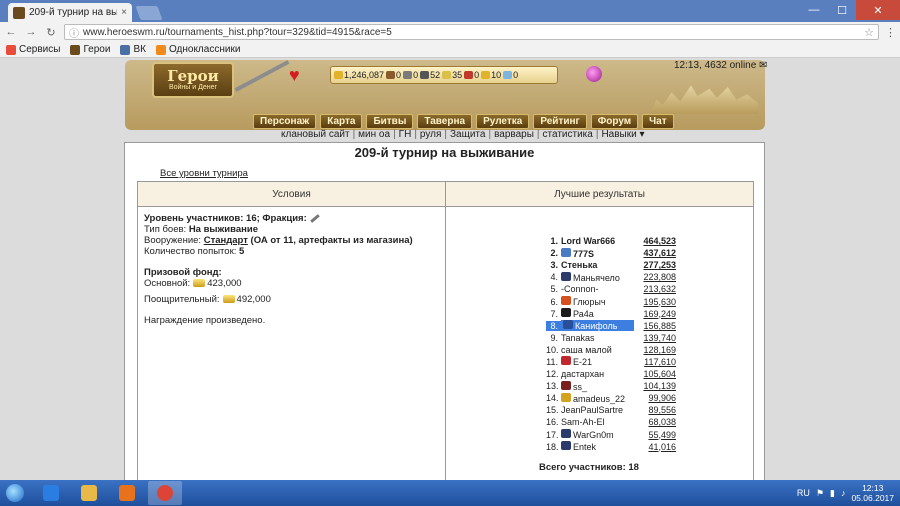 The width and height of the screenshot is (900, 506). Describe the element at coordinates (655, 435) in the screenshot. I see `result-score: 55,499` at that location.